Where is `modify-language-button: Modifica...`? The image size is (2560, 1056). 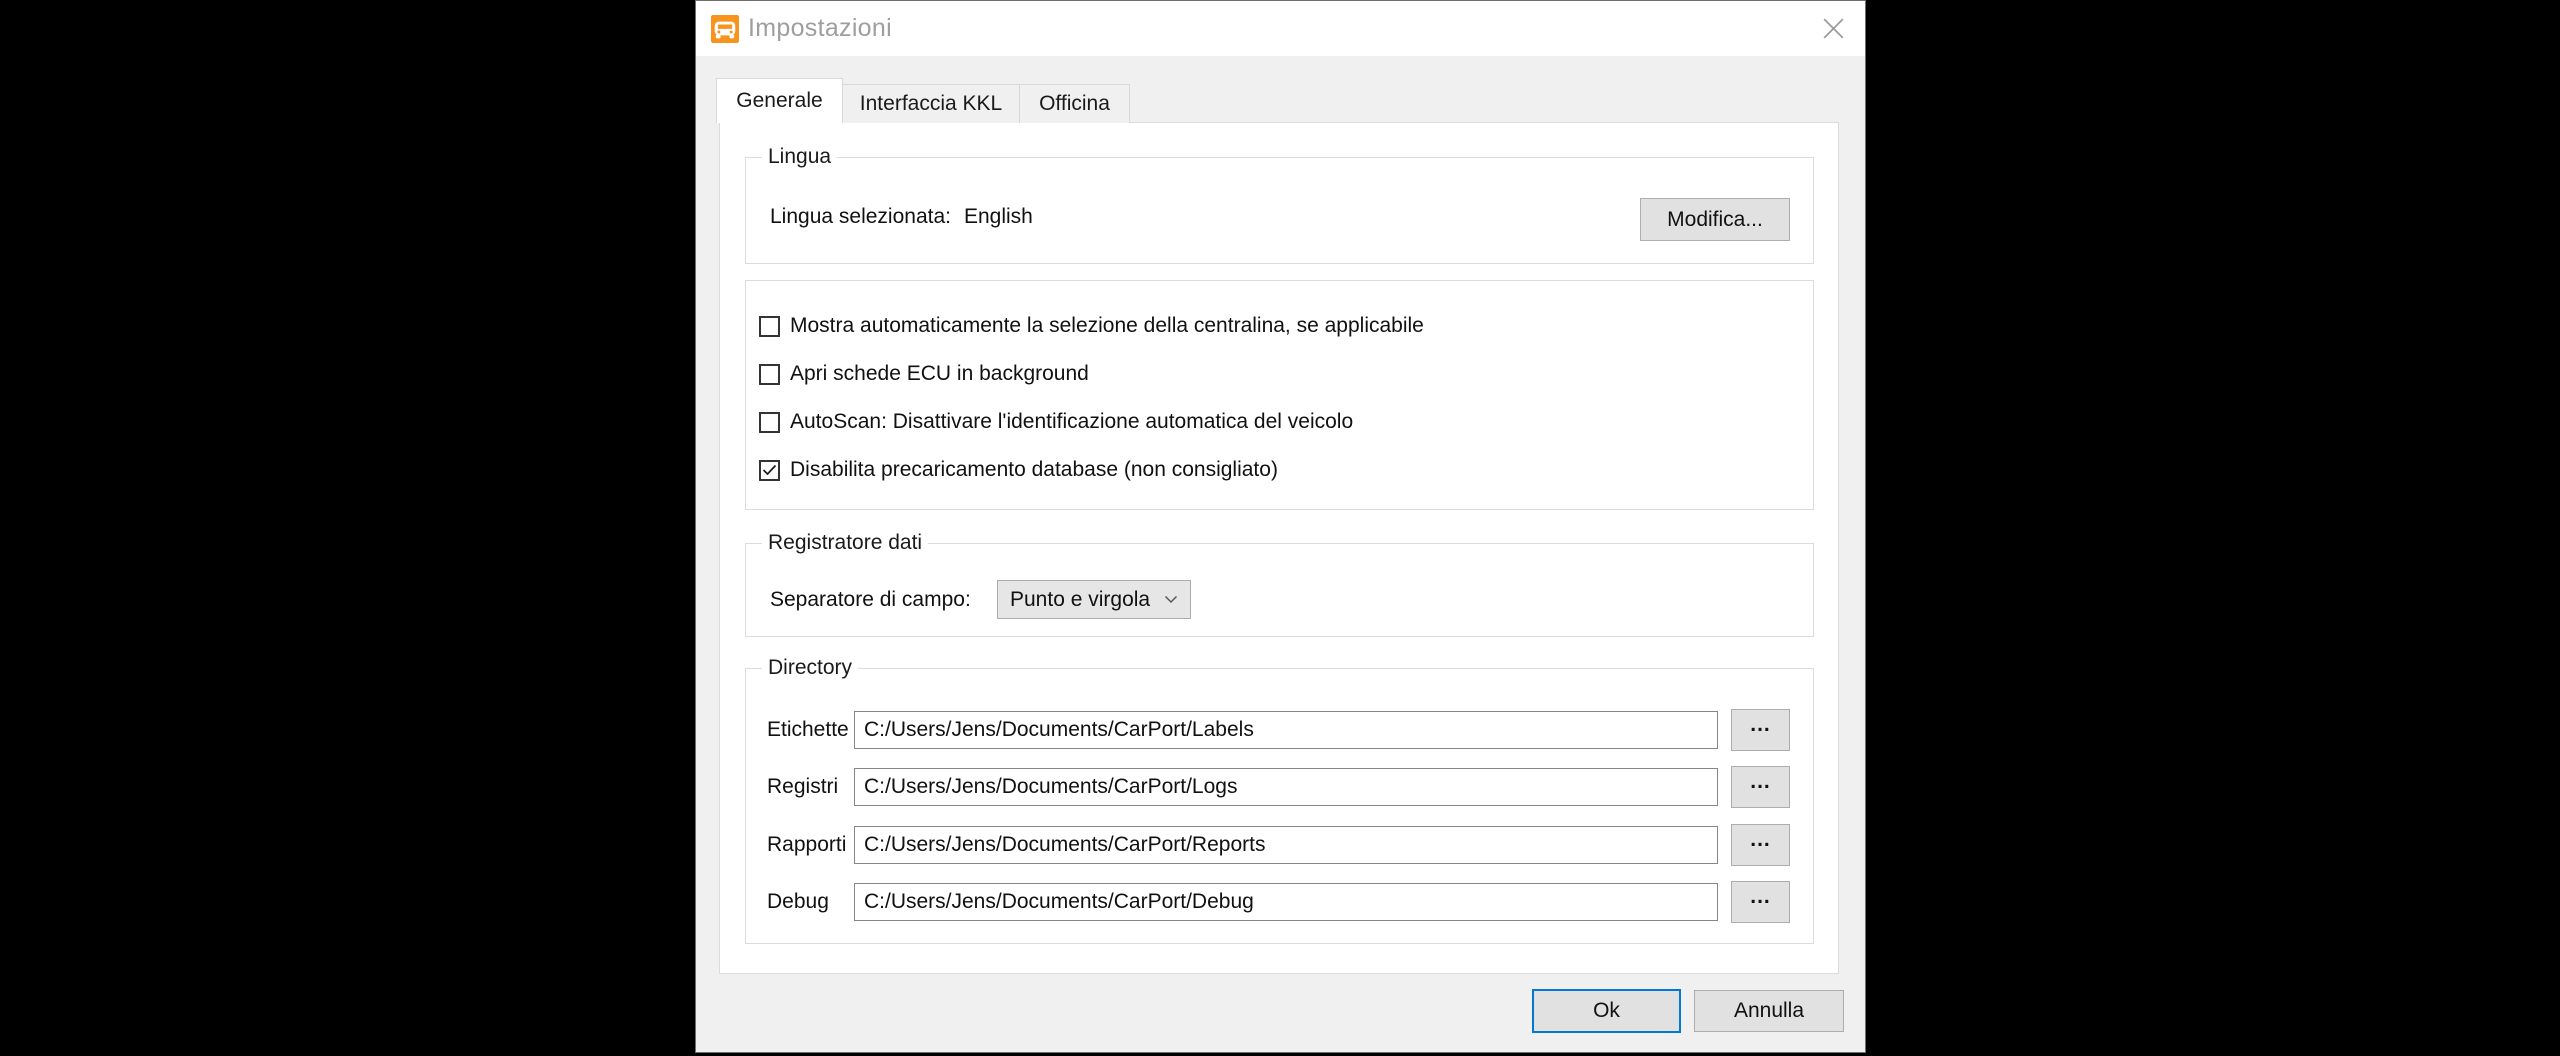 modify-language-button: Modifica... is located at coordinates (1715, 219).